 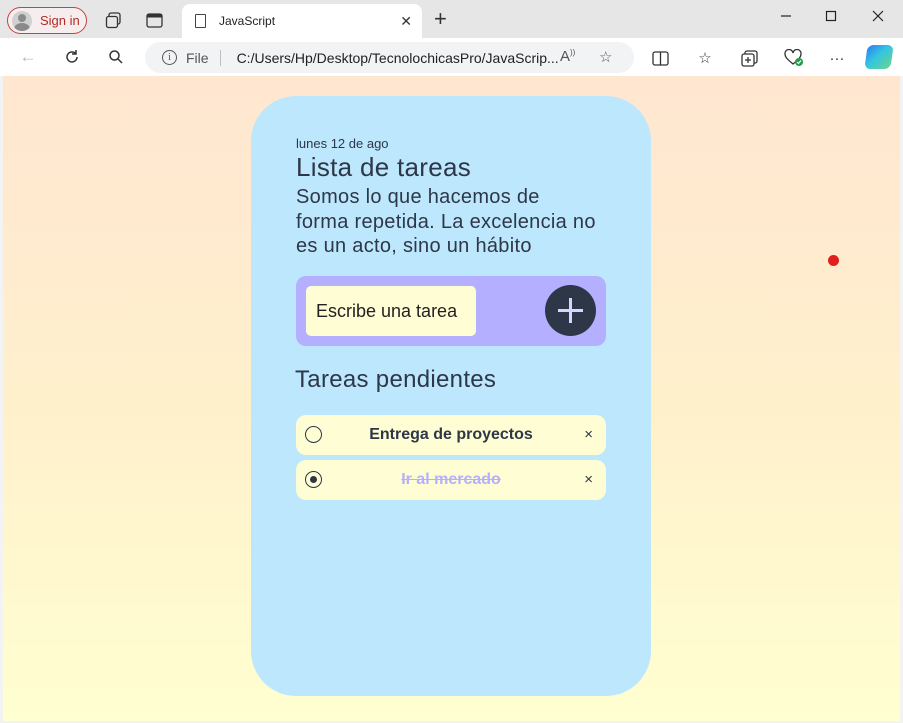 I want to click on more-icon: ···, so click(x=837, y=58).